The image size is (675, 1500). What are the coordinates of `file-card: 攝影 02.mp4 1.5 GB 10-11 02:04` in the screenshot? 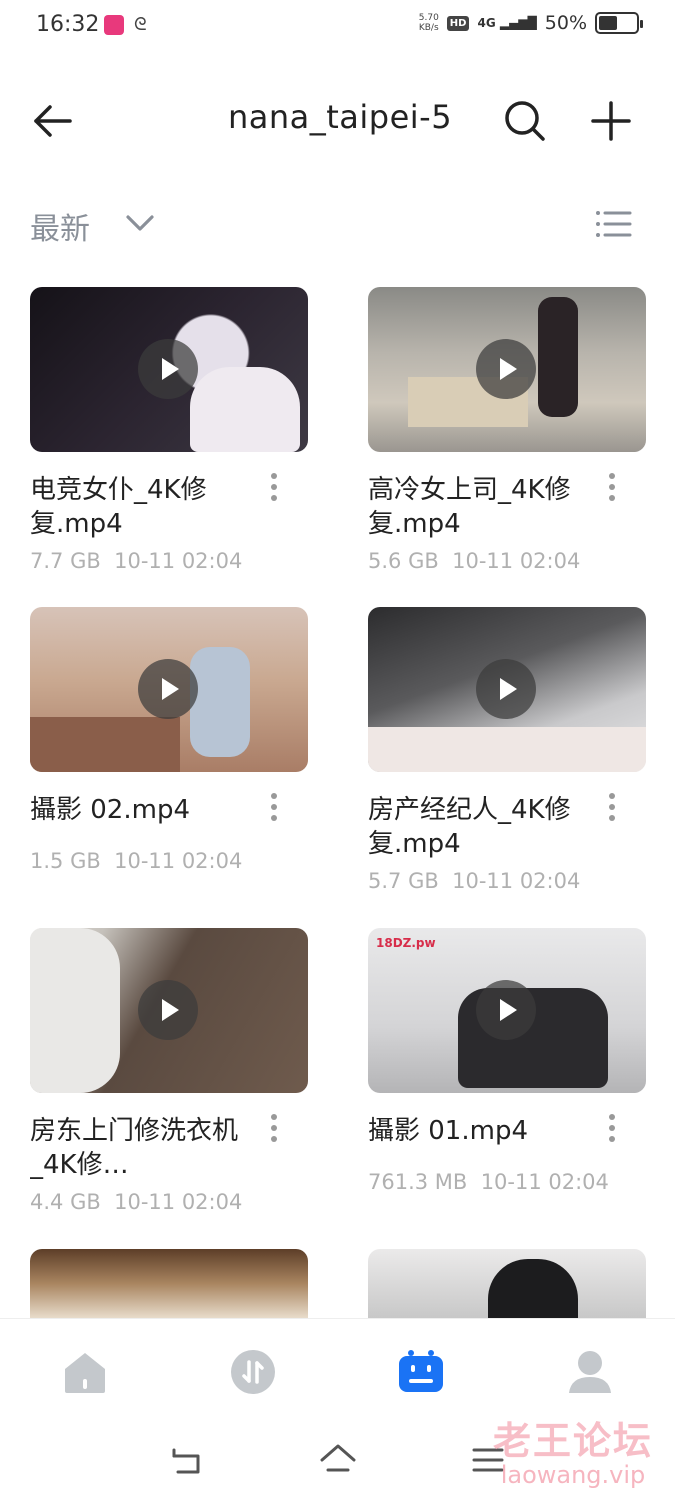 It's located at (169, 740).